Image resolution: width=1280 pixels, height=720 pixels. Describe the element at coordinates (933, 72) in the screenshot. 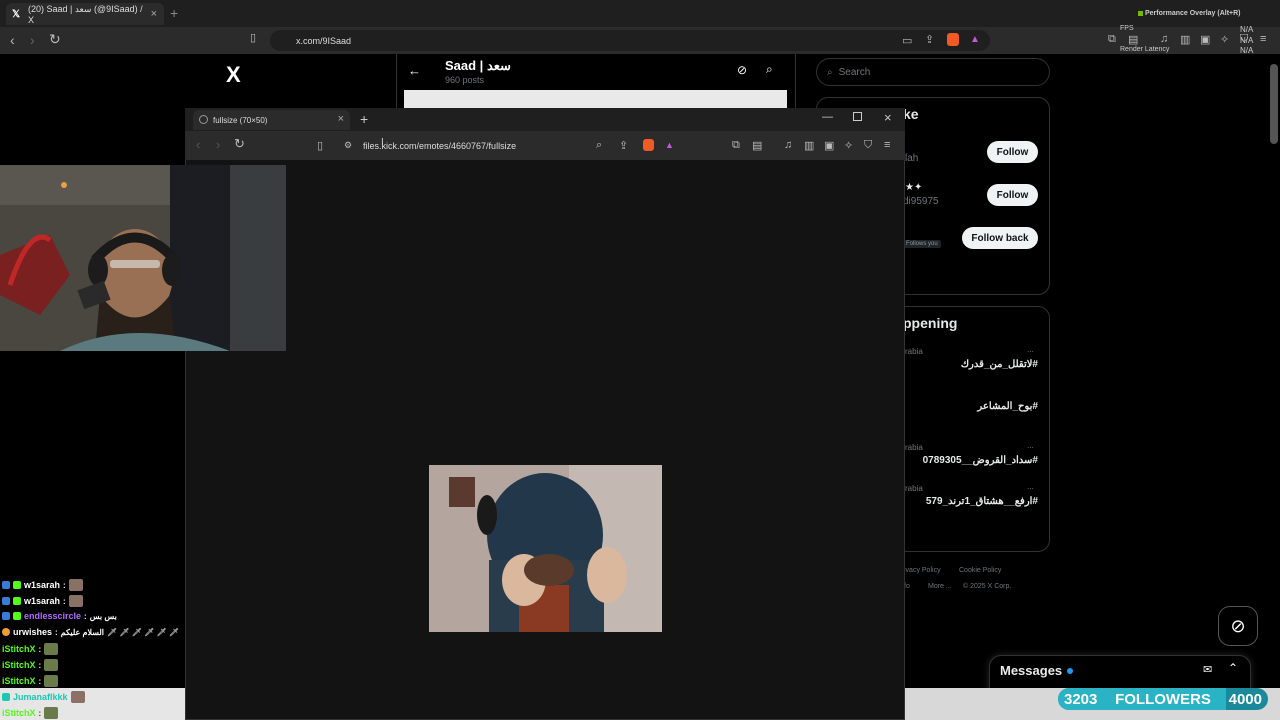

I see `x-search-input: ⌕ Search` at that location.